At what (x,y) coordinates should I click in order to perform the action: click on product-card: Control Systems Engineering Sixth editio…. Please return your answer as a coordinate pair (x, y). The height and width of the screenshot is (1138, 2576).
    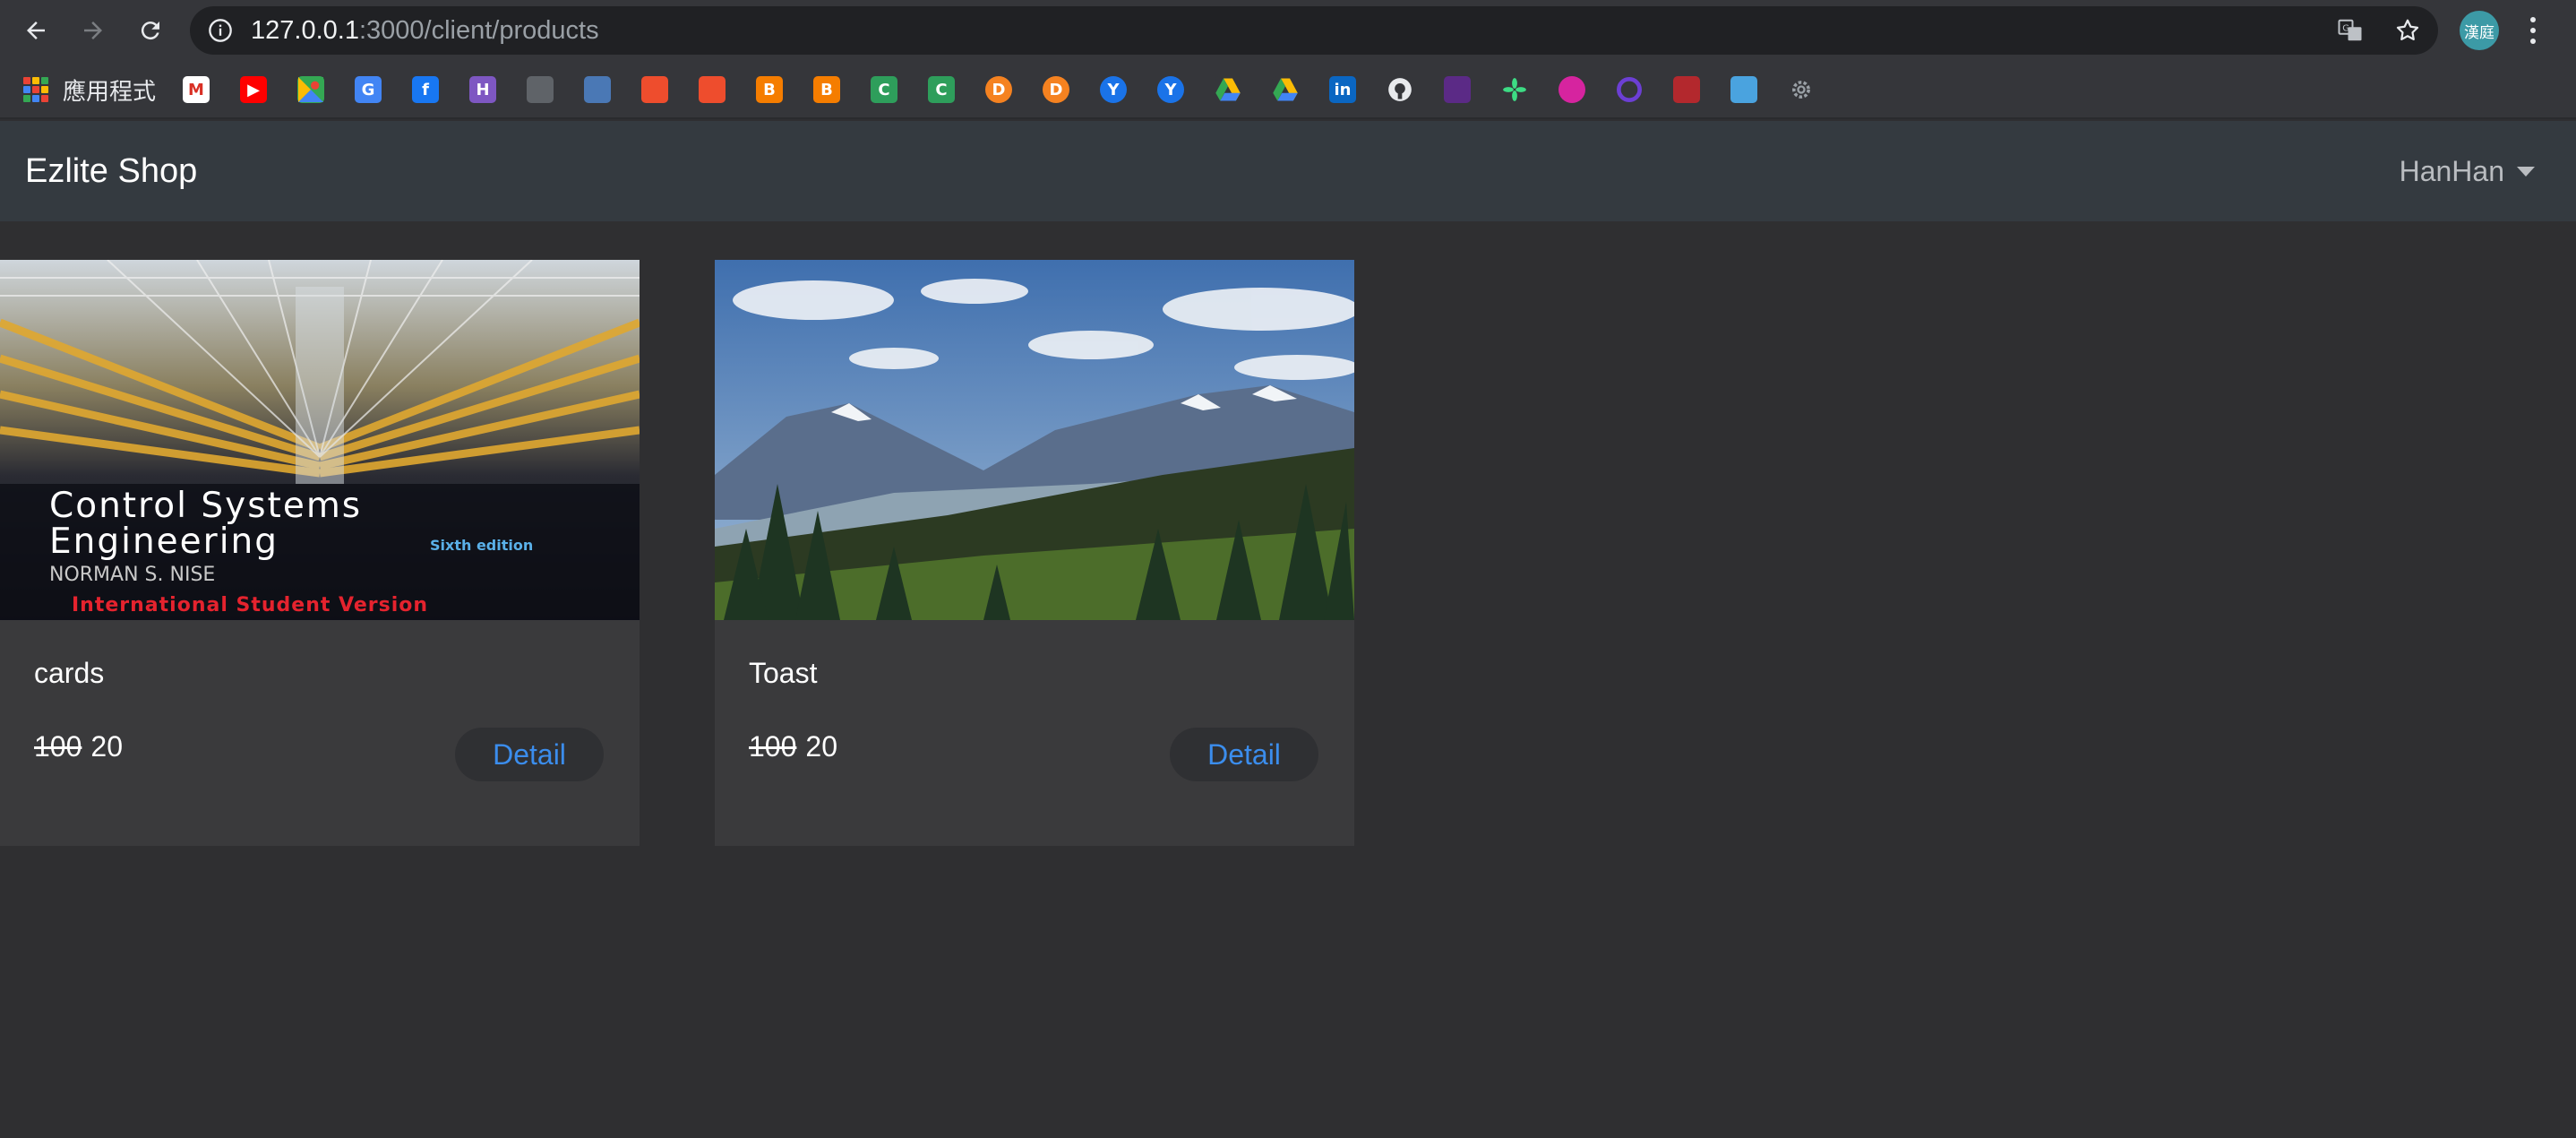
    Looking at the image, I should click on (320, 553).